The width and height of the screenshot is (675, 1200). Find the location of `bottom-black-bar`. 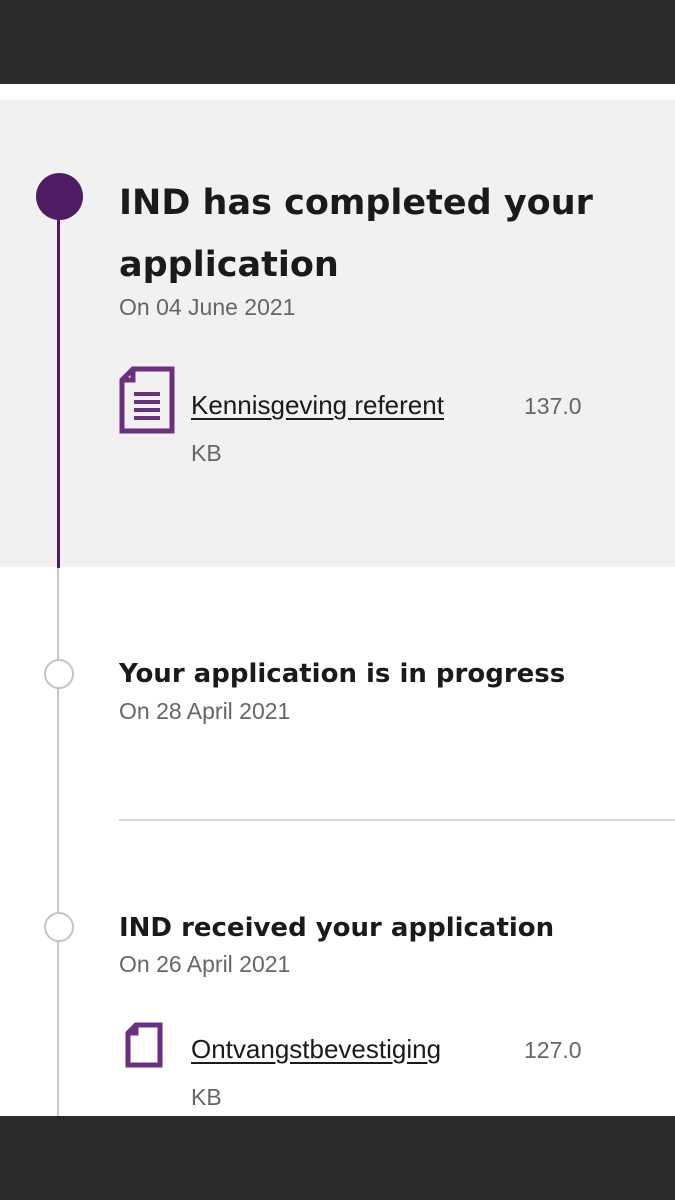

bottom-black-bar is located at coordinates (337, 1158).